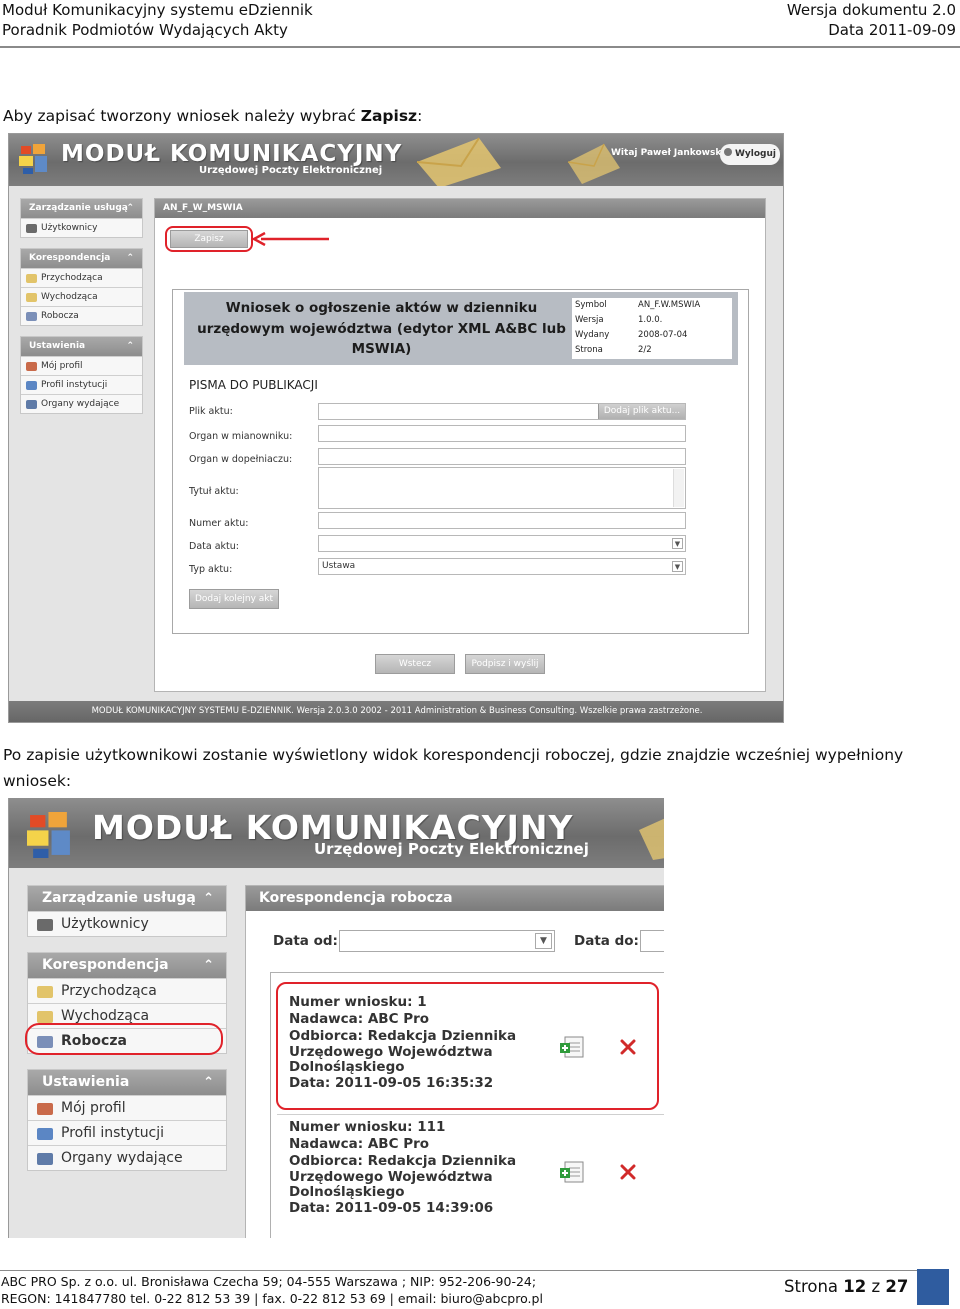 The image size is (960, 1309). What do you see at coordinates (81, 296) in the screenshot?
I see `sidebar-item-outgoing: Wychodząca` at bounding box center [81, 296].